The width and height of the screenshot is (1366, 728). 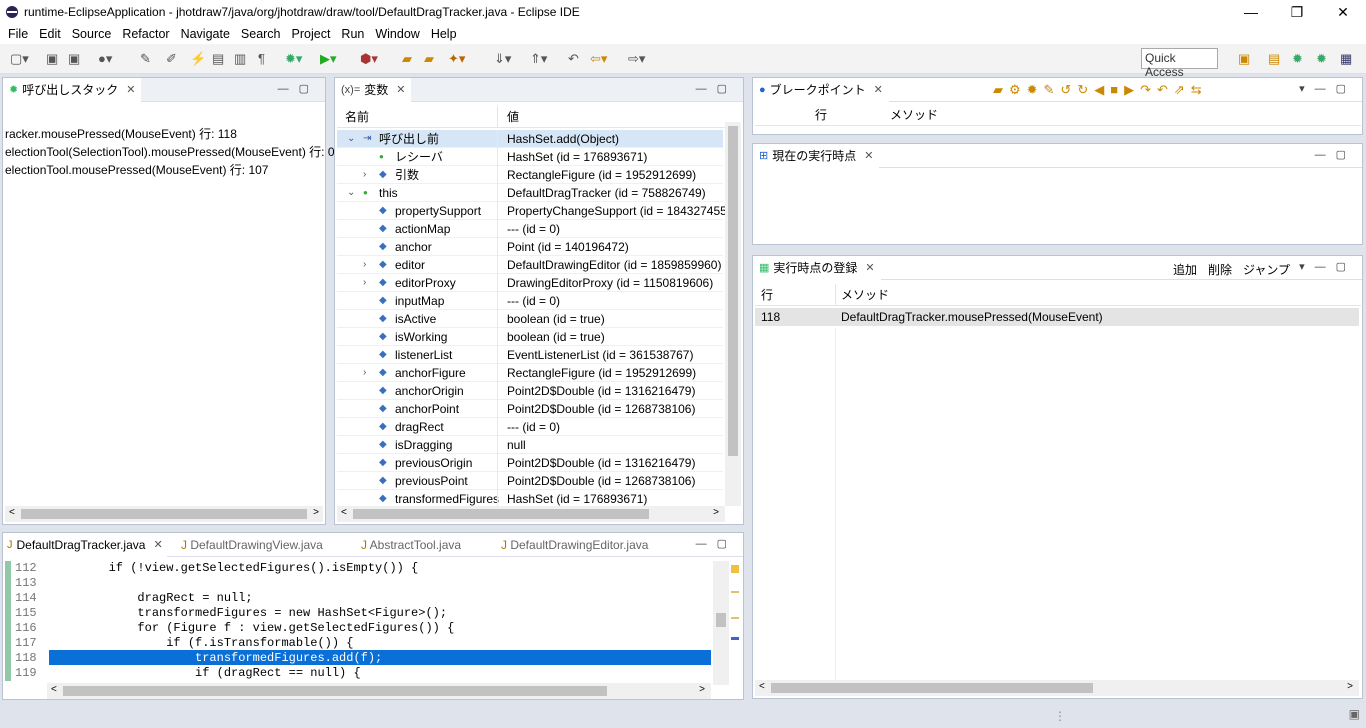 What do you see at coordinates (145, 59) in the screenshot?
I see `pin-icon: ✎` at bounding box center [145, 59].